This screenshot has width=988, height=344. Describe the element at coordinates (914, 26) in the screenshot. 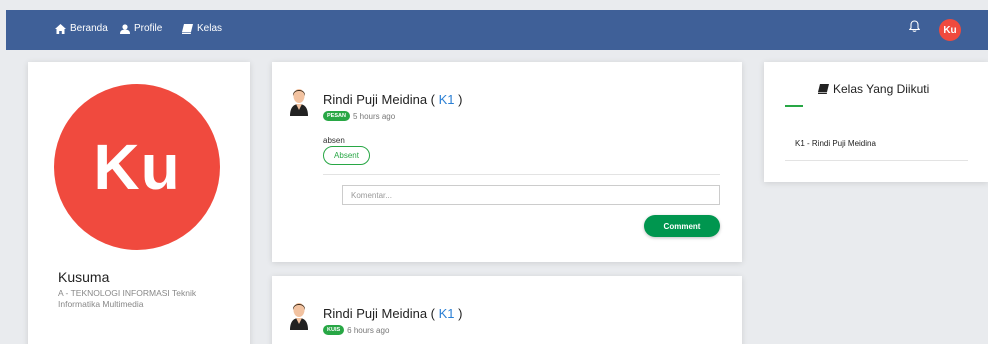

I see `bell-icon` at that location.